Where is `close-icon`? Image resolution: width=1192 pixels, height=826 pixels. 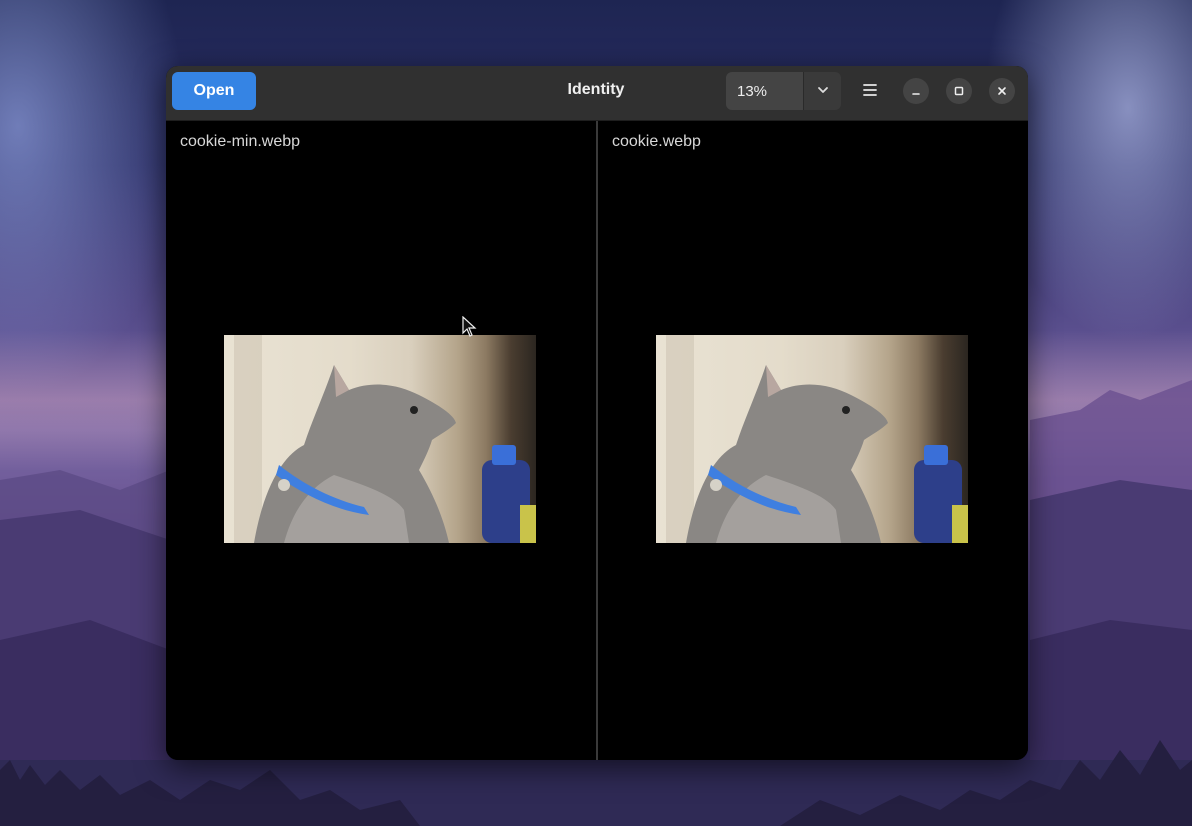 close-icon is located at coordinates (1002, 91).